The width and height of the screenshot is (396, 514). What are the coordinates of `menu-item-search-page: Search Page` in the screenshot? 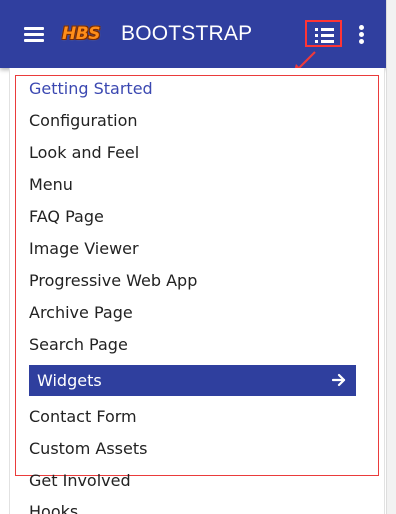 It's located at (192, 345).